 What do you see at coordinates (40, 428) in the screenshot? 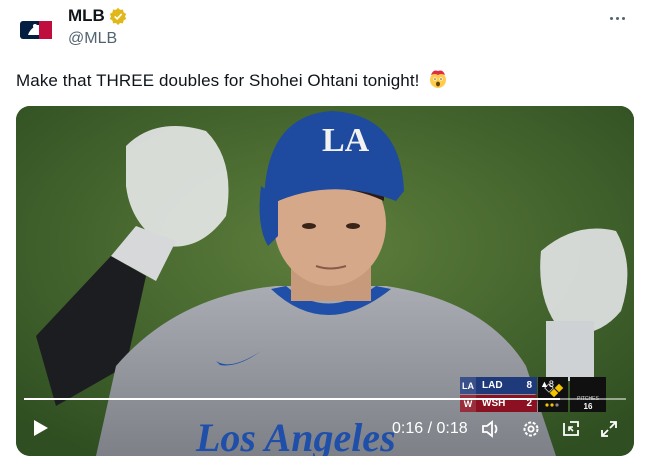
I see `play-icon` at bounding box center [40, 428].